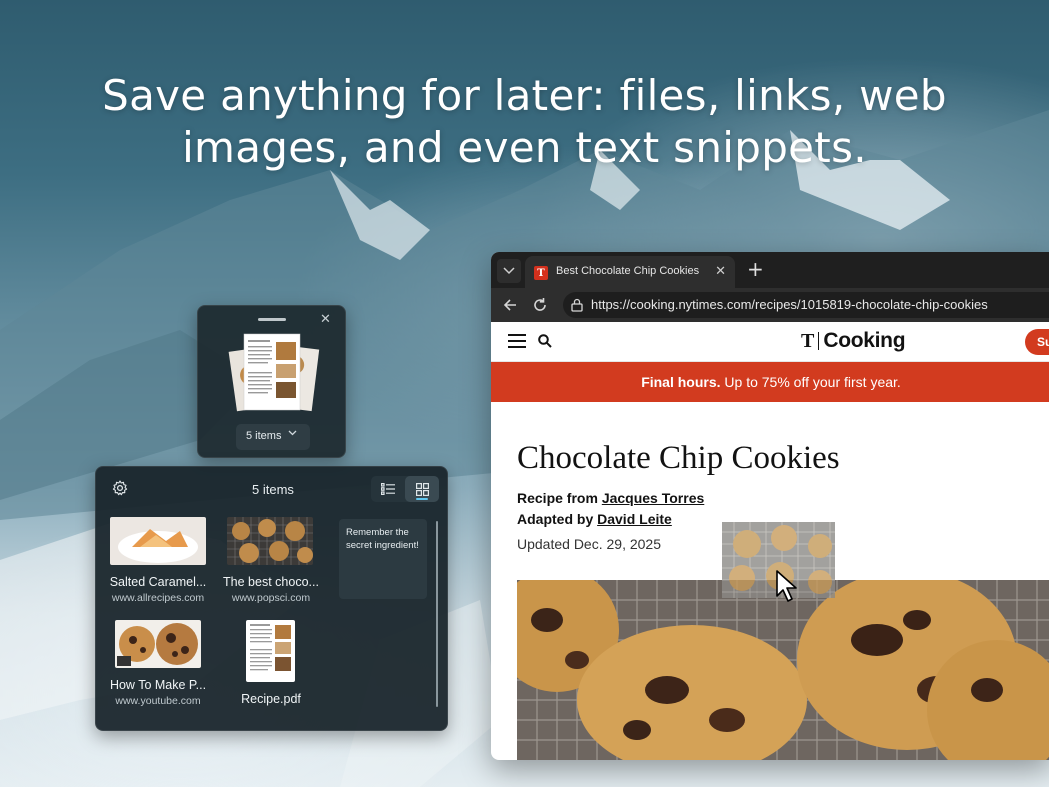  Describe the element at coordinates (720, 271) in the screenshot. I see `close-tab-button: ✕` at that location.